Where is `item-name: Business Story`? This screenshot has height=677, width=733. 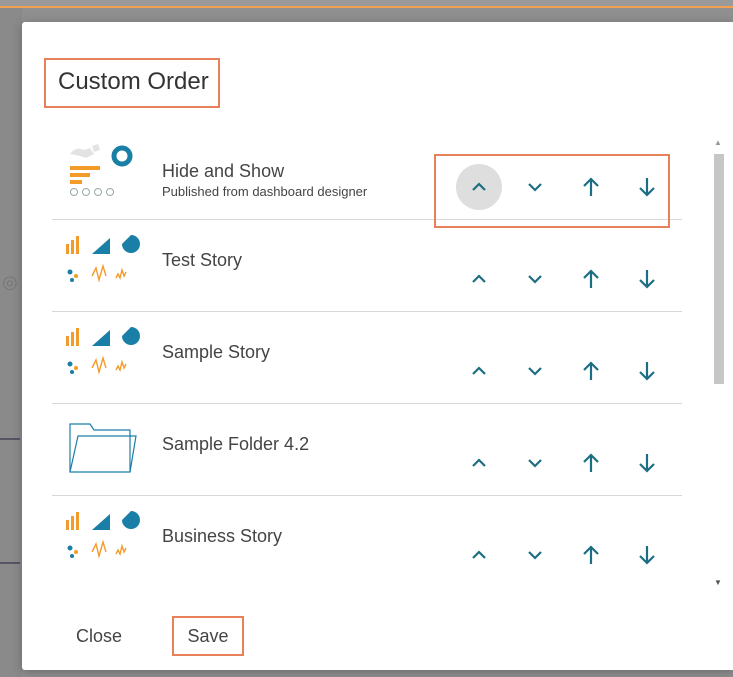
item-name: Business Story is located at coordinates (222, 536).